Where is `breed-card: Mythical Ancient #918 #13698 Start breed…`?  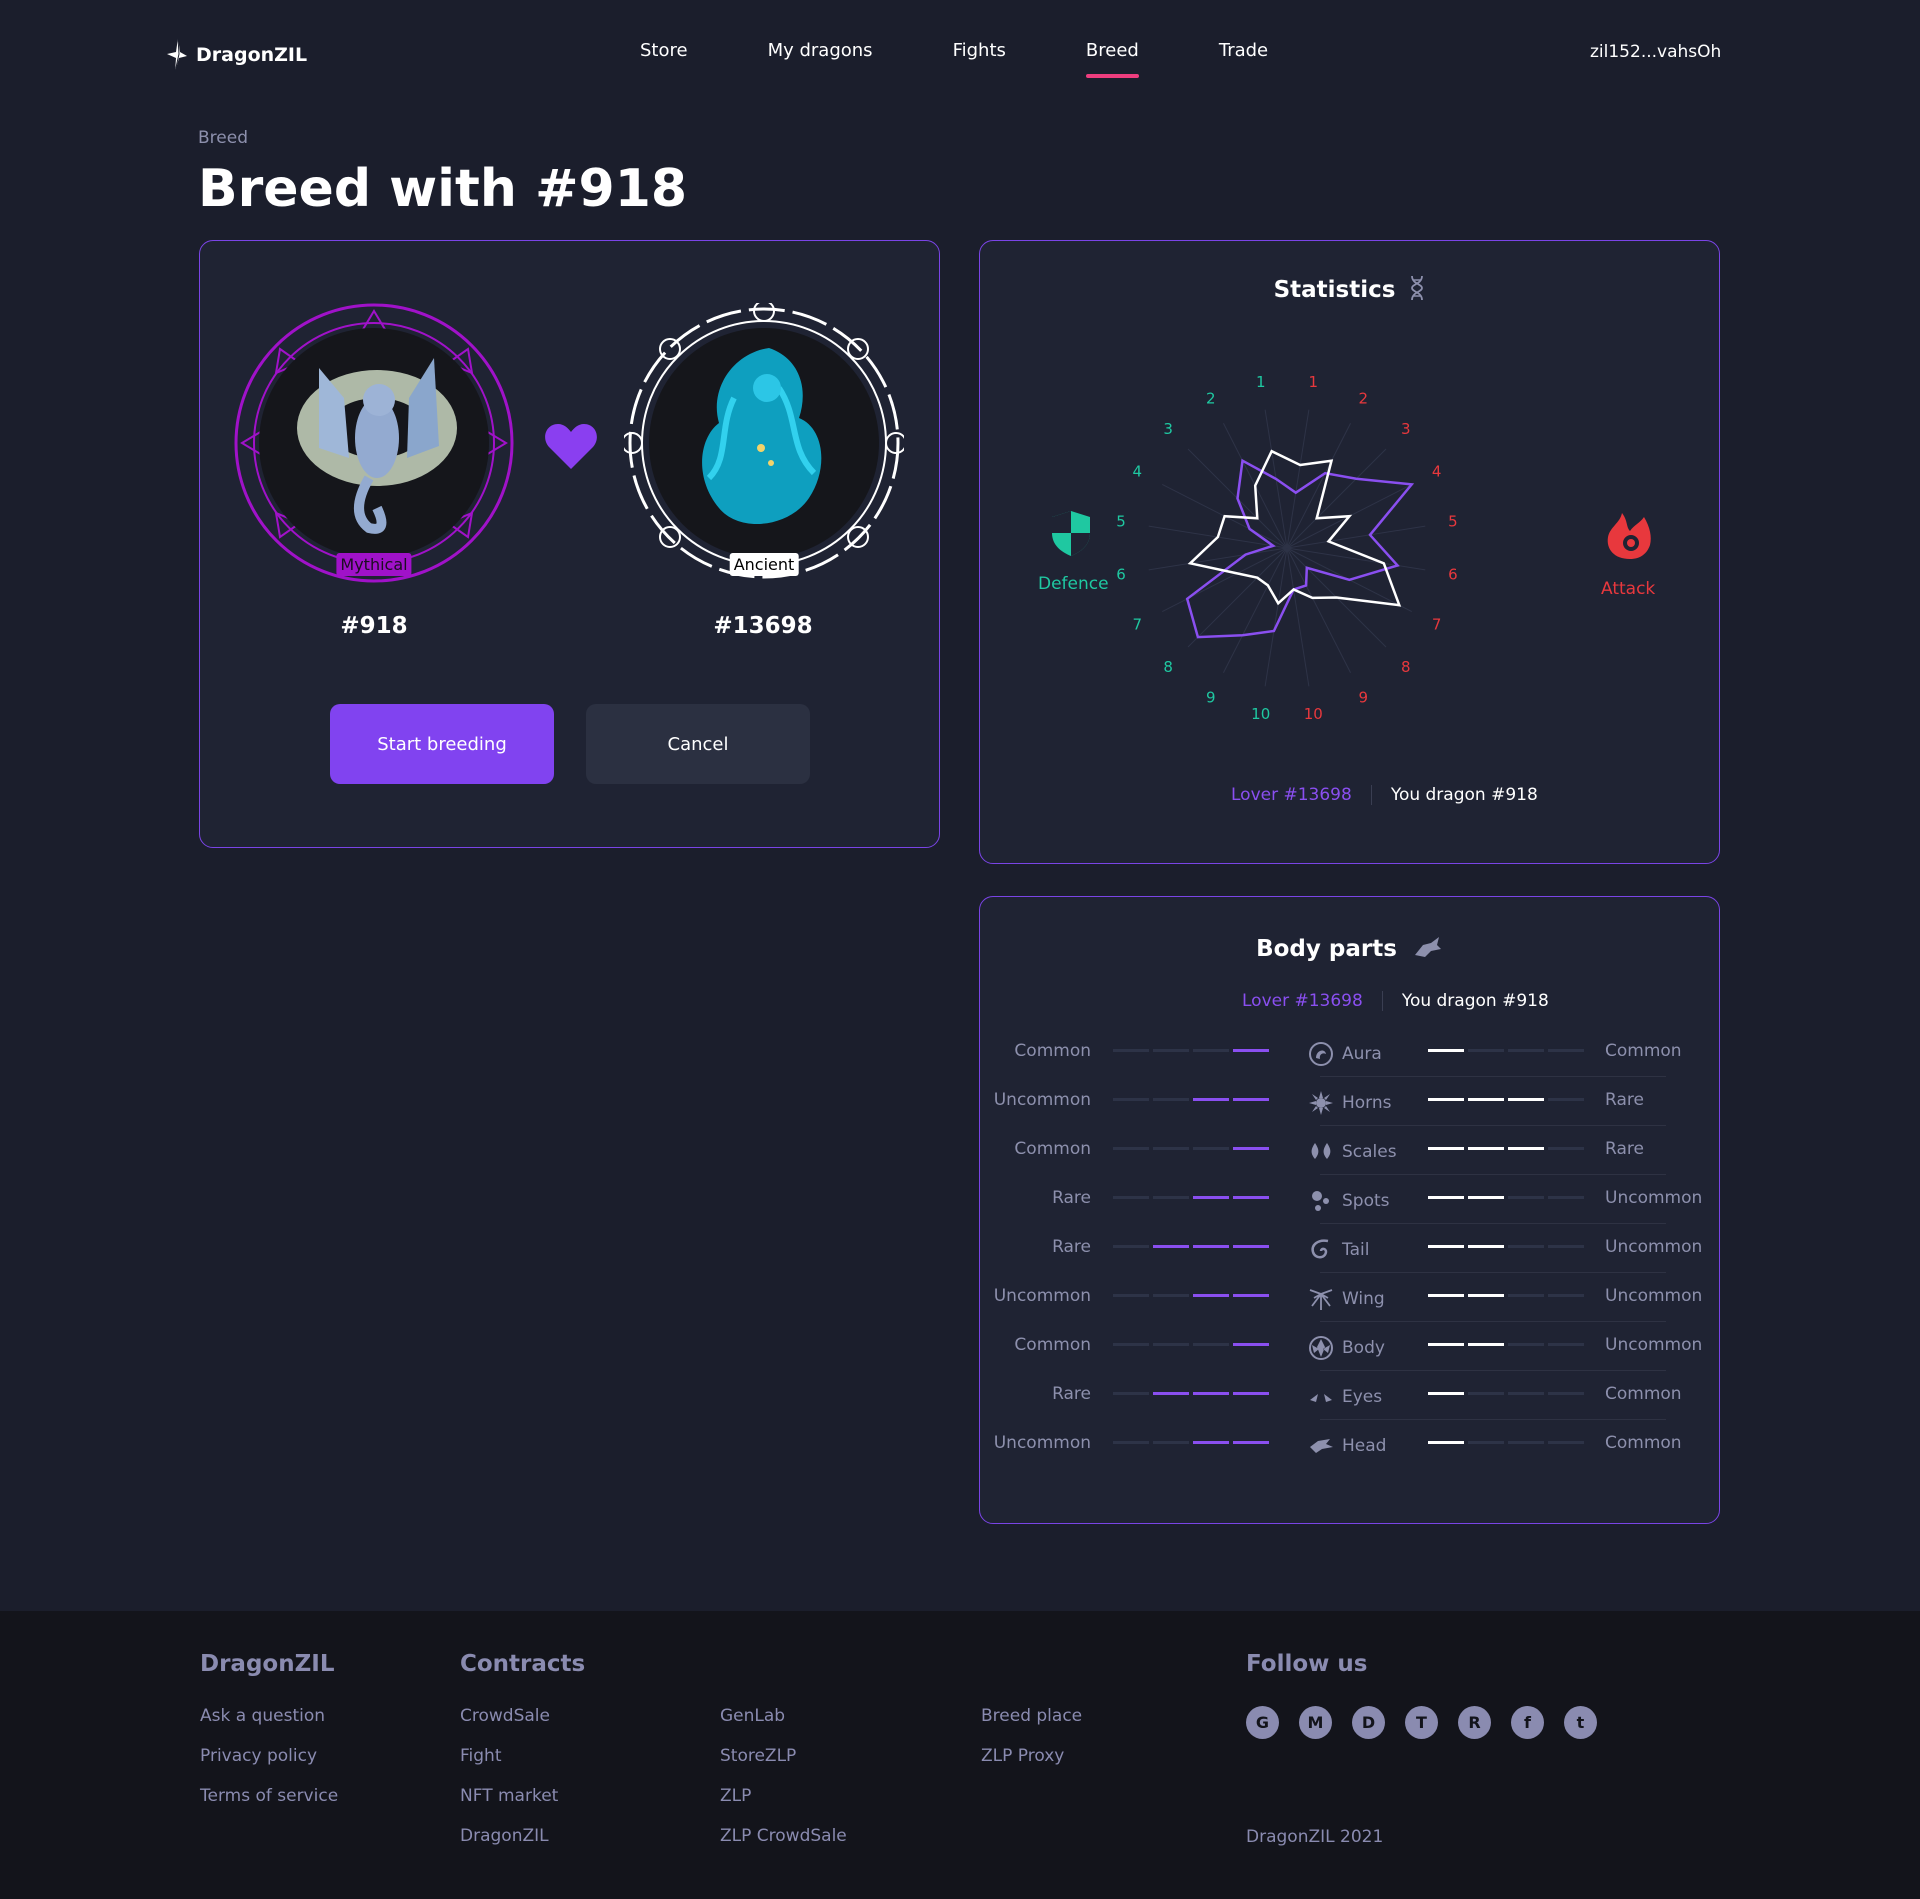
breed-card: Mythical Ancient #918 #13698 Start breed… is located at coordinates (569, 544).